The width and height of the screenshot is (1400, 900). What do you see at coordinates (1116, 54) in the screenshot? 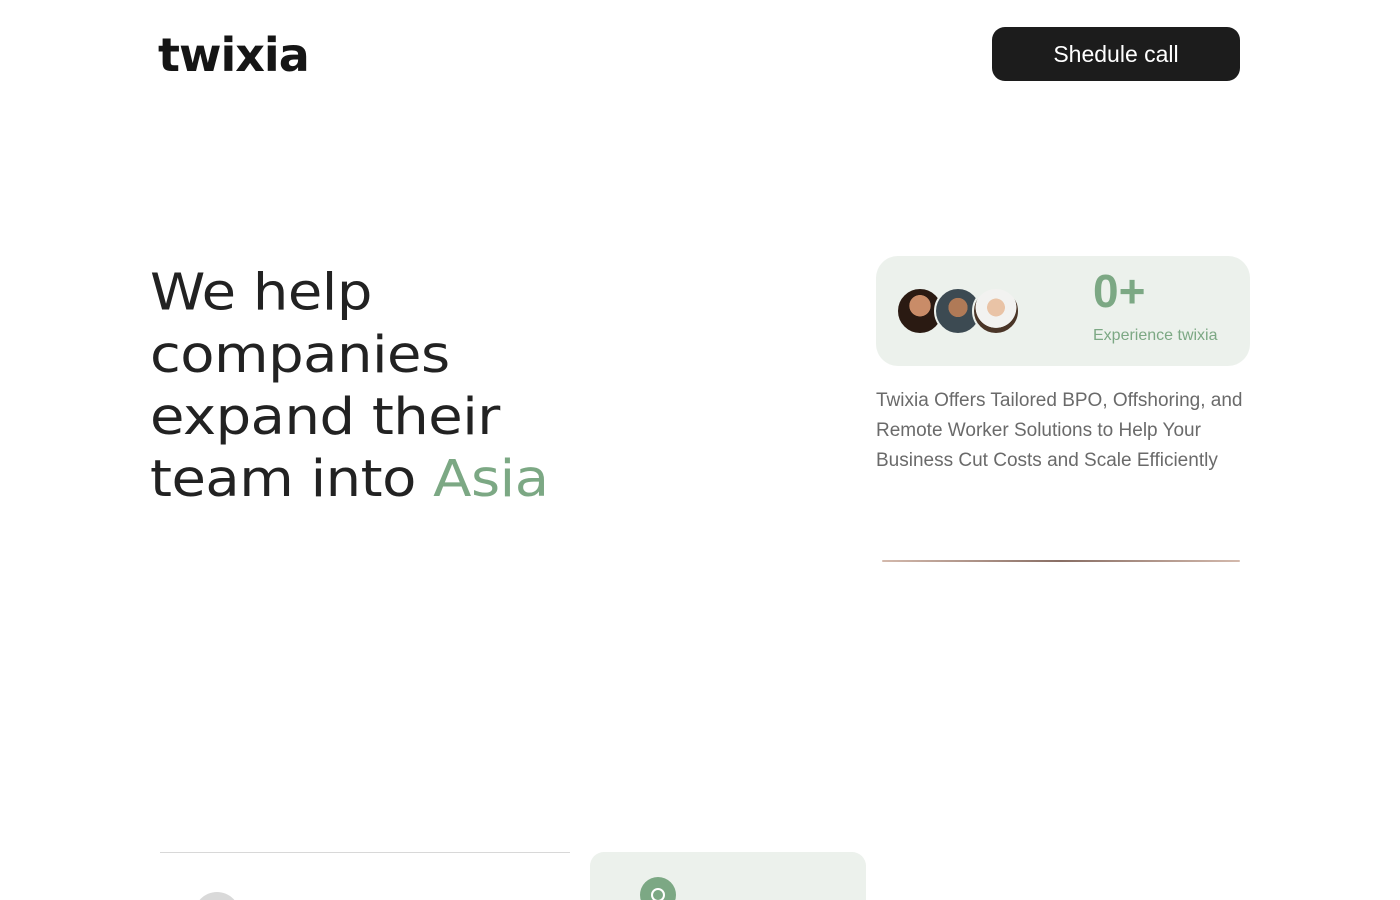
I see `schedule-call-button: Shedule call` at bounding box center [1116, 54].